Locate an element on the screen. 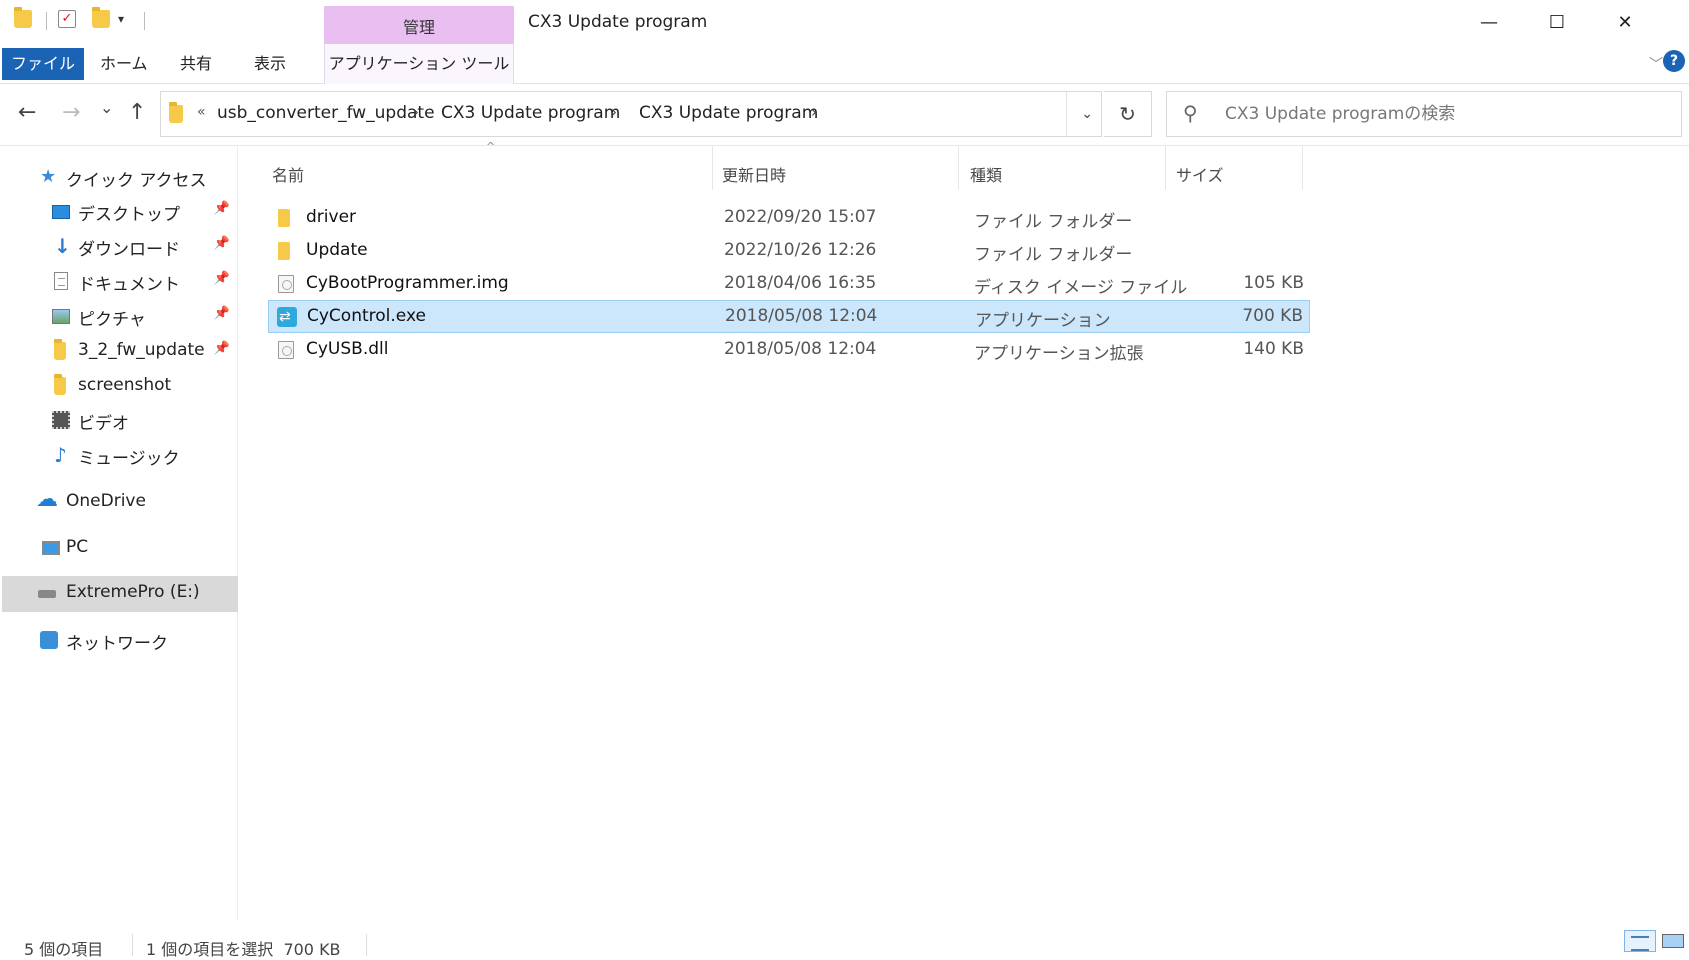  download-icon: ↓ is located at coordinates (62, 246).